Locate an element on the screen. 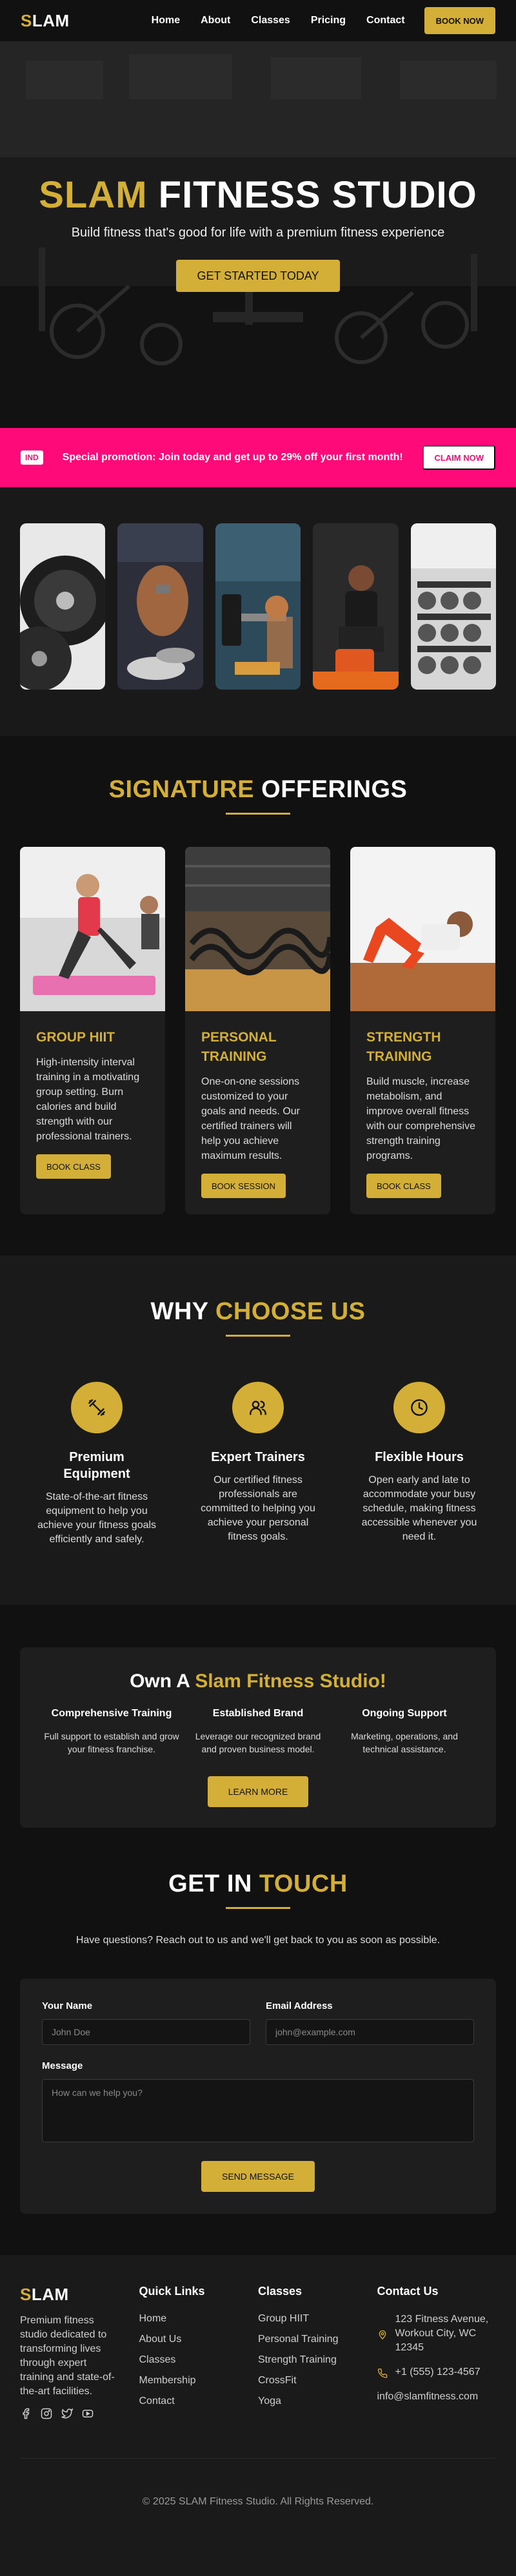  gallery-image-woman-training is located at coordinates (356, 606).